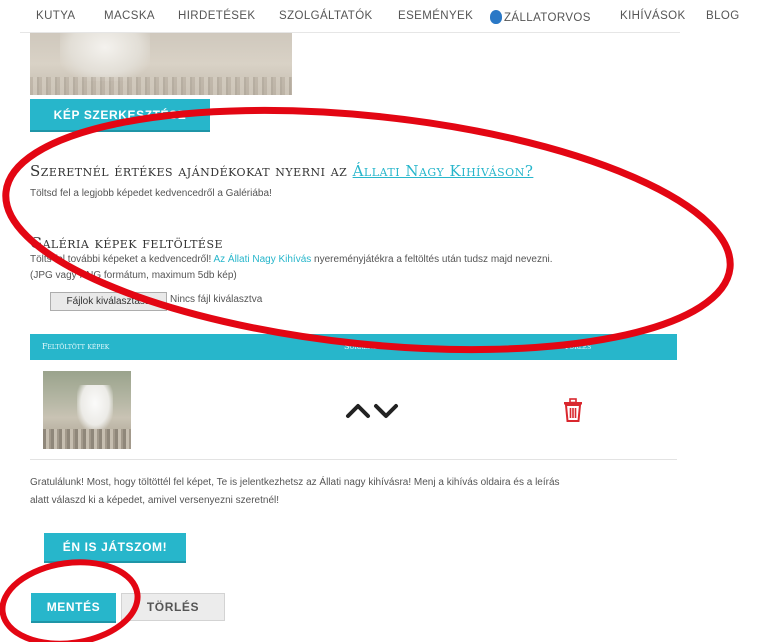 Image resolution: width=761 pixels, height=642 pixels. I want to click on trash-icon, so click(573, 412).